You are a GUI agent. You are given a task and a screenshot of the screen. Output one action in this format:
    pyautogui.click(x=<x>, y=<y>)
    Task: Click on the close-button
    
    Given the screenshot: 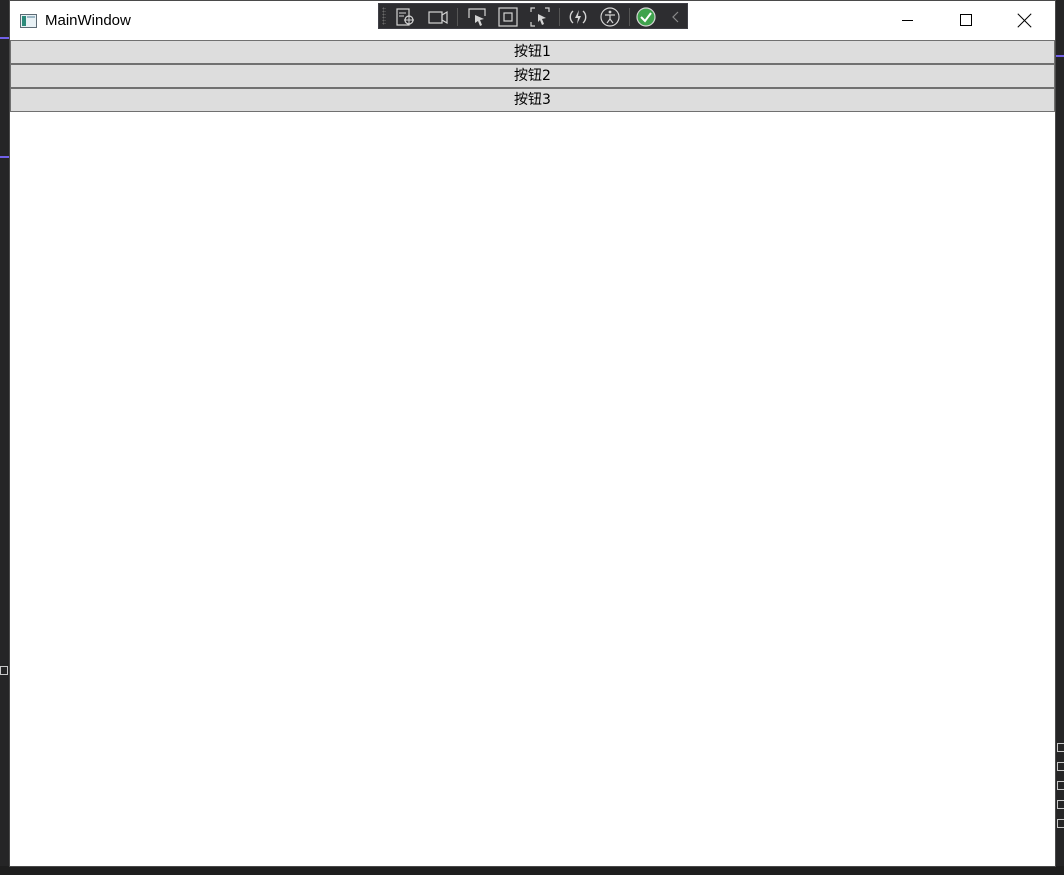 What is the action you would take?
    pyautogui.click(x=1024, y=20)
    